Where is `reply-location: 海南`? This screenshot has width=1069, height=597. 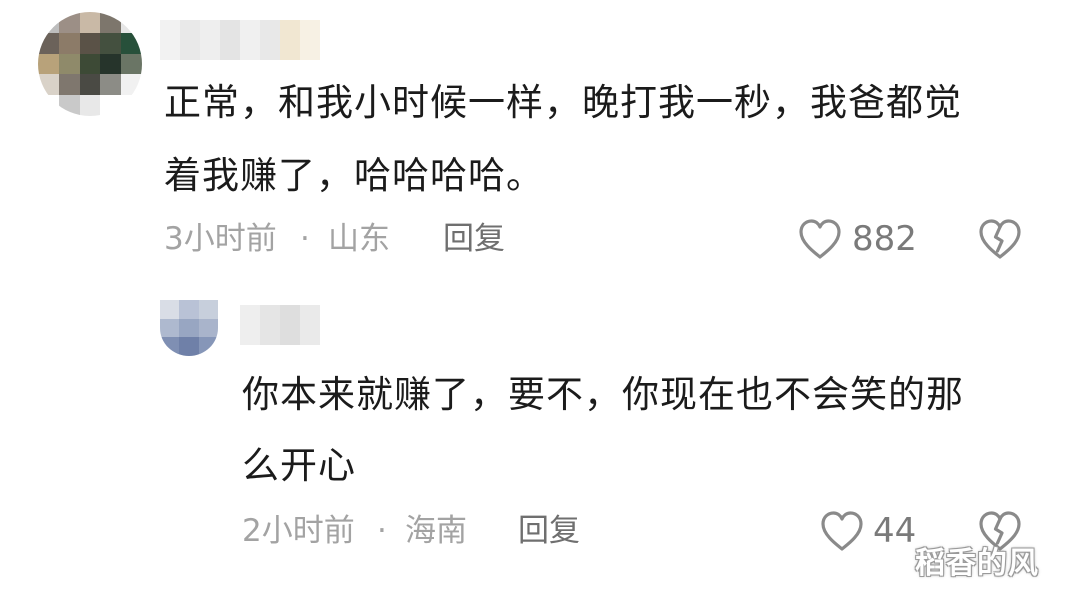
reply-location: 海南 is located at coordinates (436, 531).